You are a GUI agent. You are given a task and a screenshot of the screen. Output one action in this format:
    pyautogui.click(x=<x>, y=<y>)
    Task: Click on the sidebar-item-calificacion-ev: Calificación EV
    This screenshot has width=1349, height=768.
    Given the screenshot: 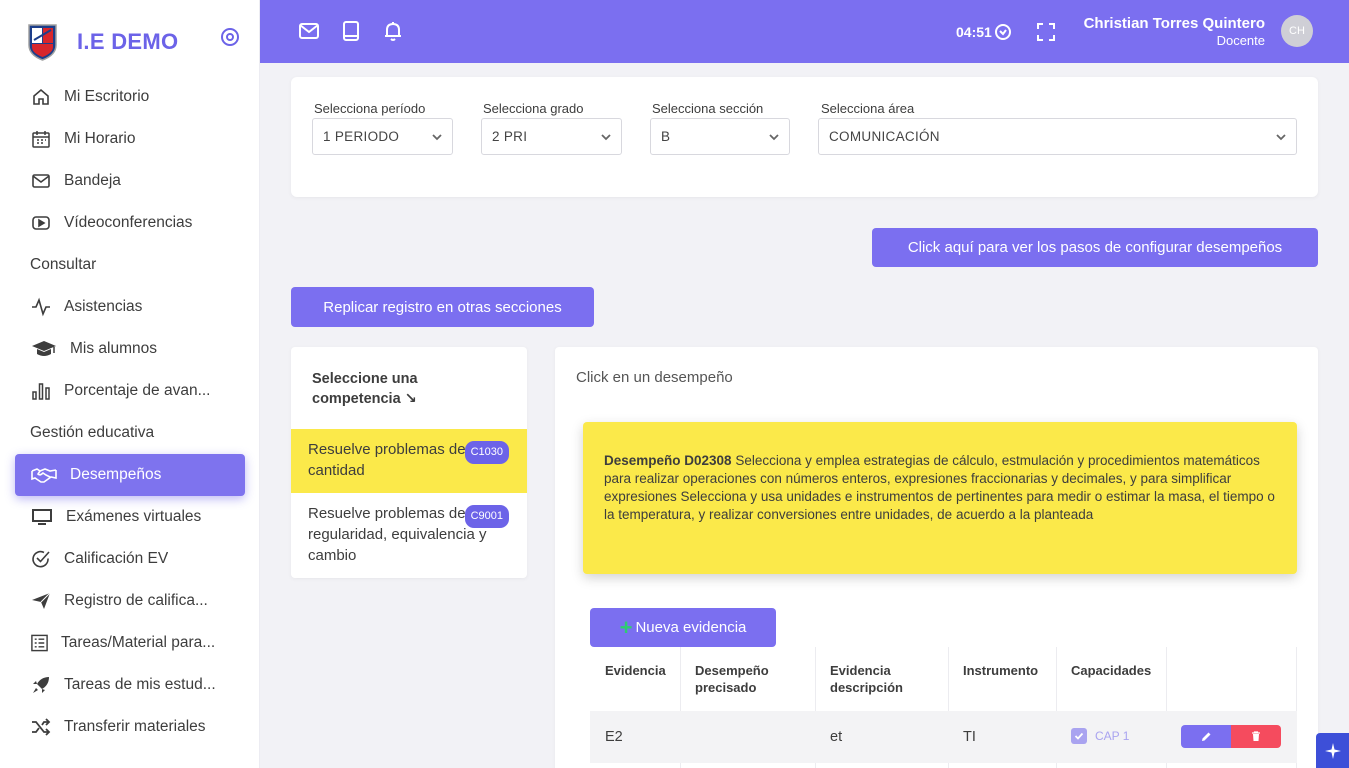 What is the action you would take?
    pyautogui.click(x=130, y=559)
    